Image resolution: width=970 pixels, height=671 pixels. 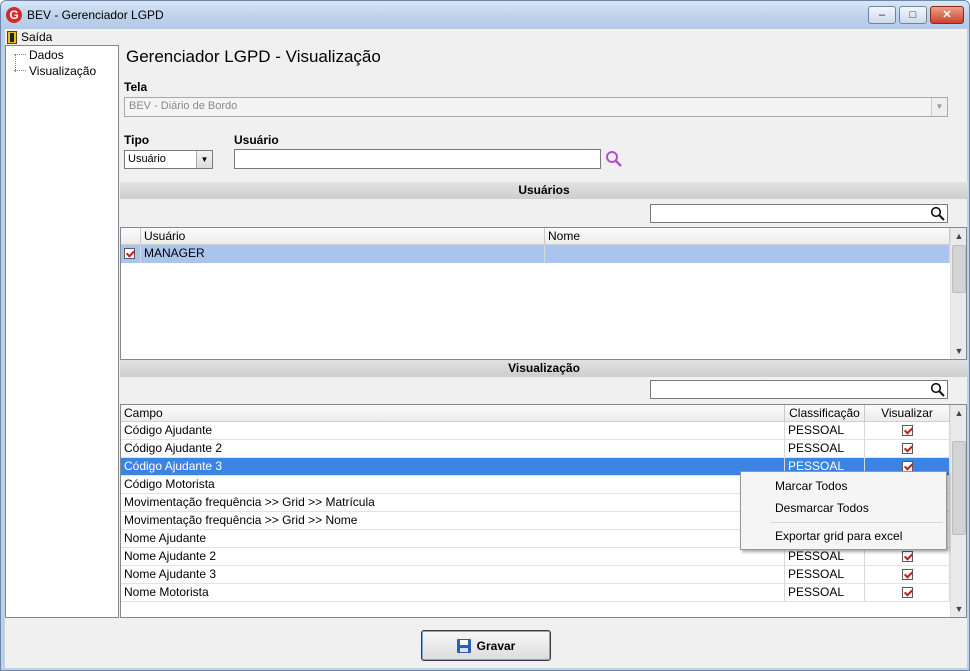 I want to click on usuarios-section-header: Usuários, so click(x=544, y=190).